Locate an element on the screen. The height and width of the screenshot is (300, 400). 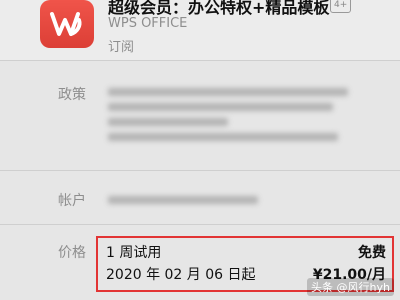
watermark: 头条 @风行hyh is located at coordinates (350, 287).